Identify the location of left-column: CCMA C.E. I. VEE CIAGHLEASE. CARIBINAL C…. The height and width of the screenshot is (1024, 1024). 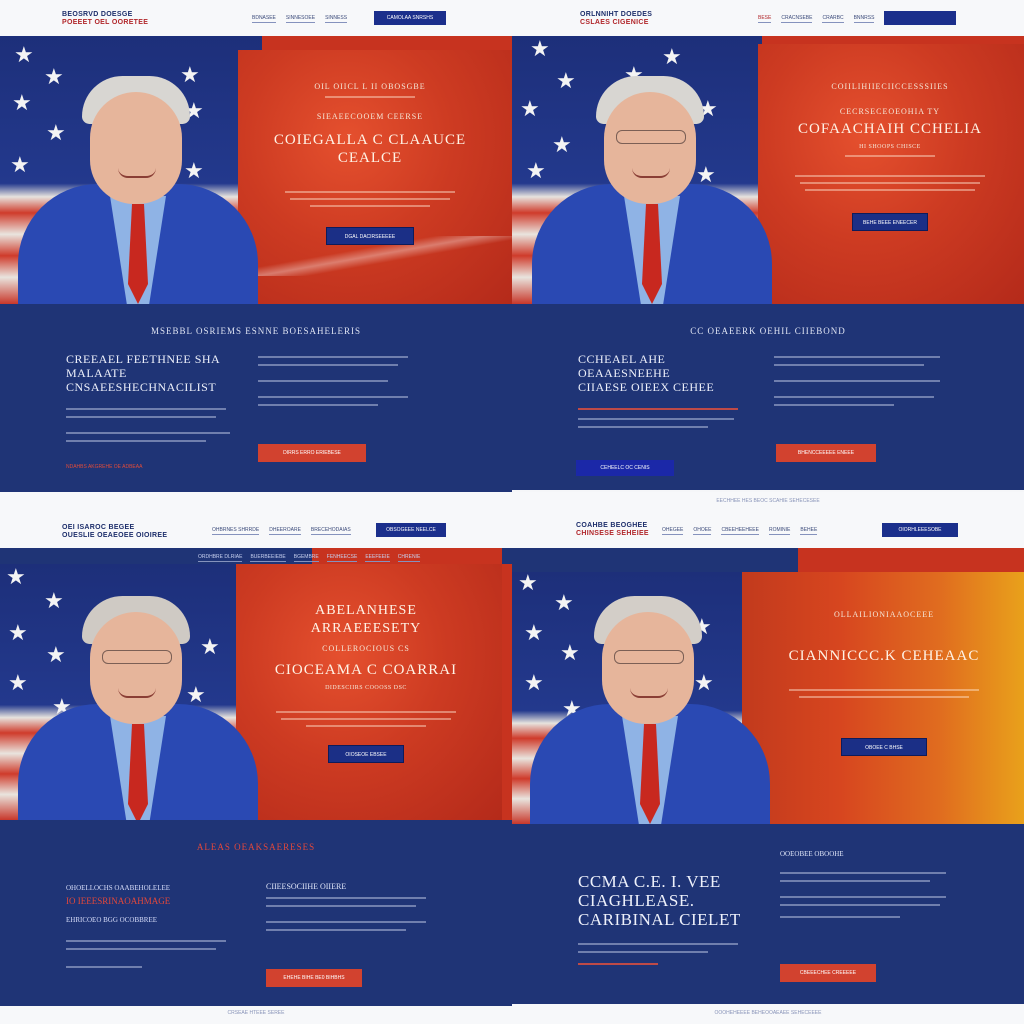
(663, 918).